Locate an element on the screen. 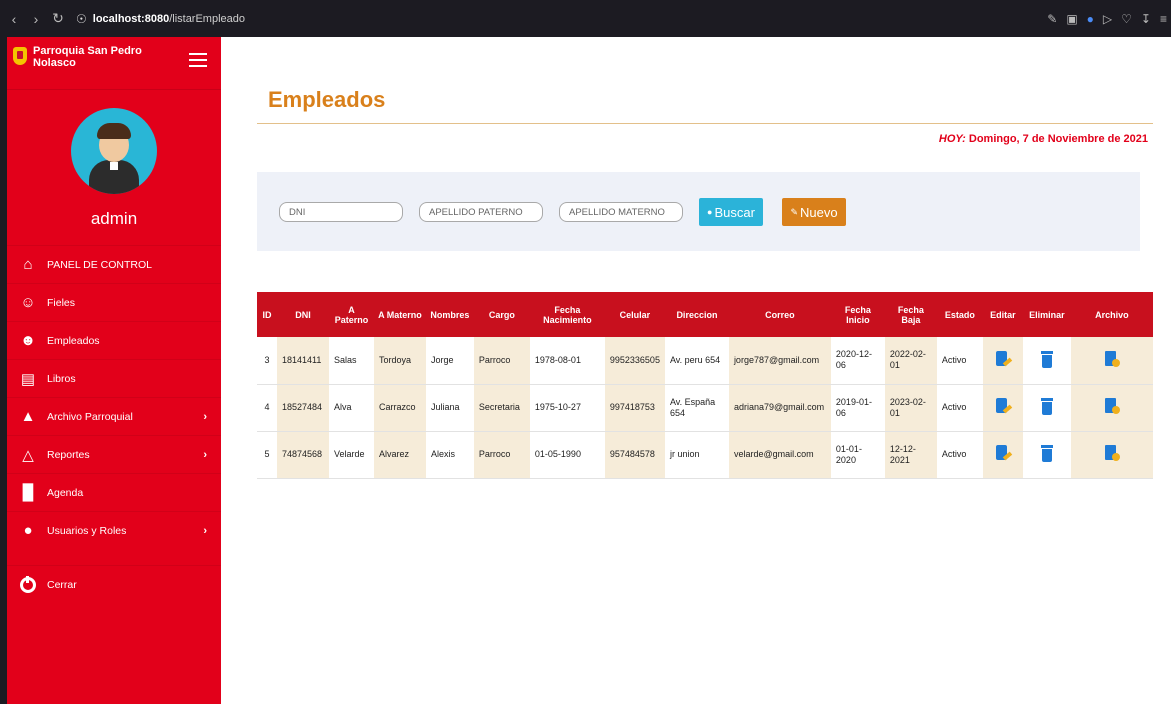 The width and height of the screenshot is (1171, 704). col-header: Fecha Nacimiento is located at coordinates (567, 314).